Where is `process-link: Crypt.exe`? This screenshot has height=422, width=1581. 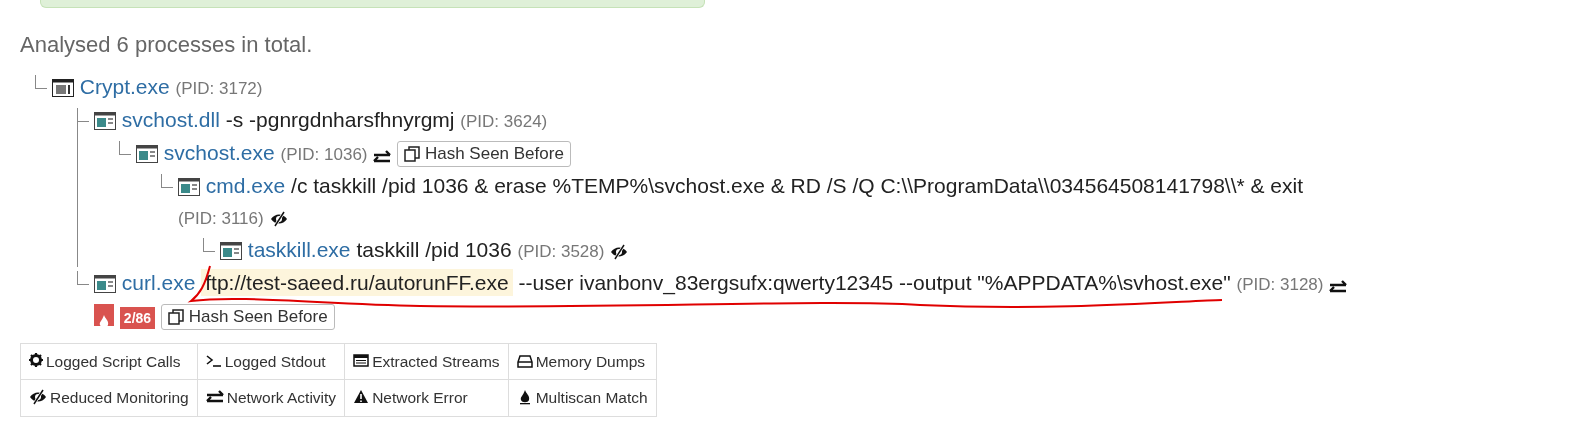
process-link: Crypt.exe is located at coordinates (124, 86).